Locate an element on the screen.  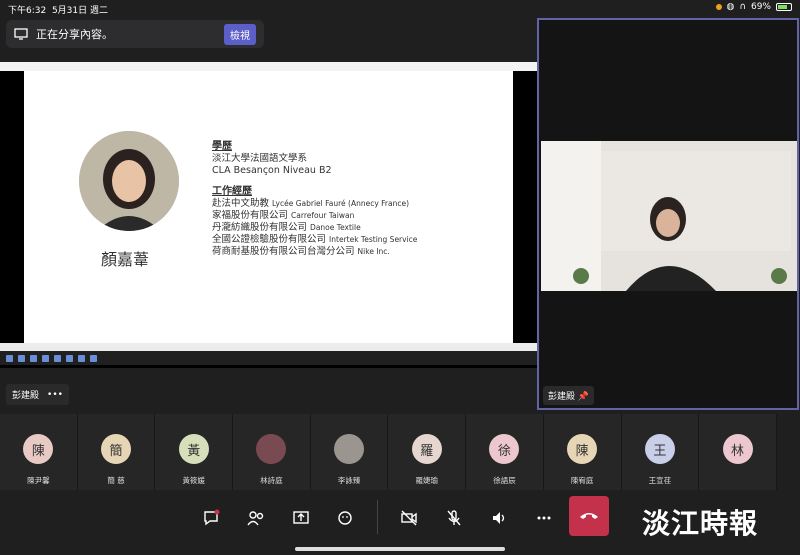
date: 5月31日 週二 is located at coordinates (79, 11).